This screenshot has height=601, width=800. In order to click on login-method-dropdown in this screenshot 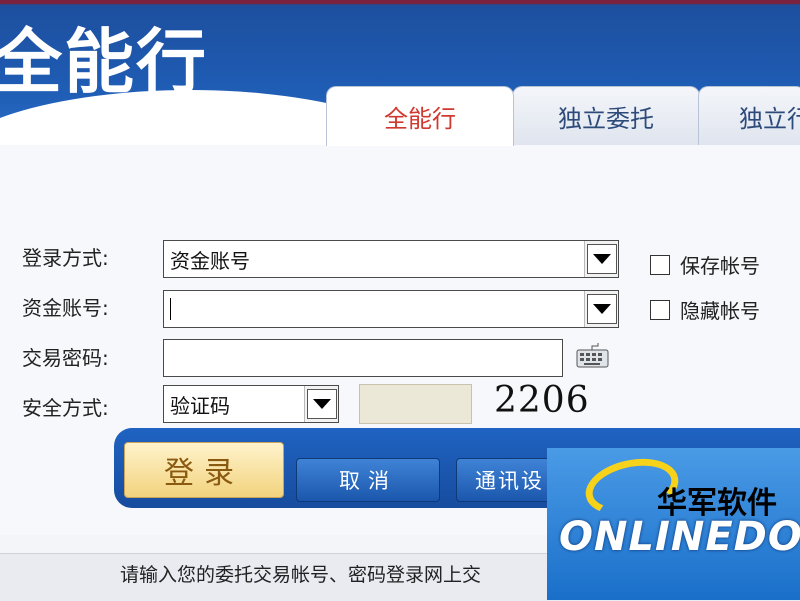, I will do `click(601, 259)`.